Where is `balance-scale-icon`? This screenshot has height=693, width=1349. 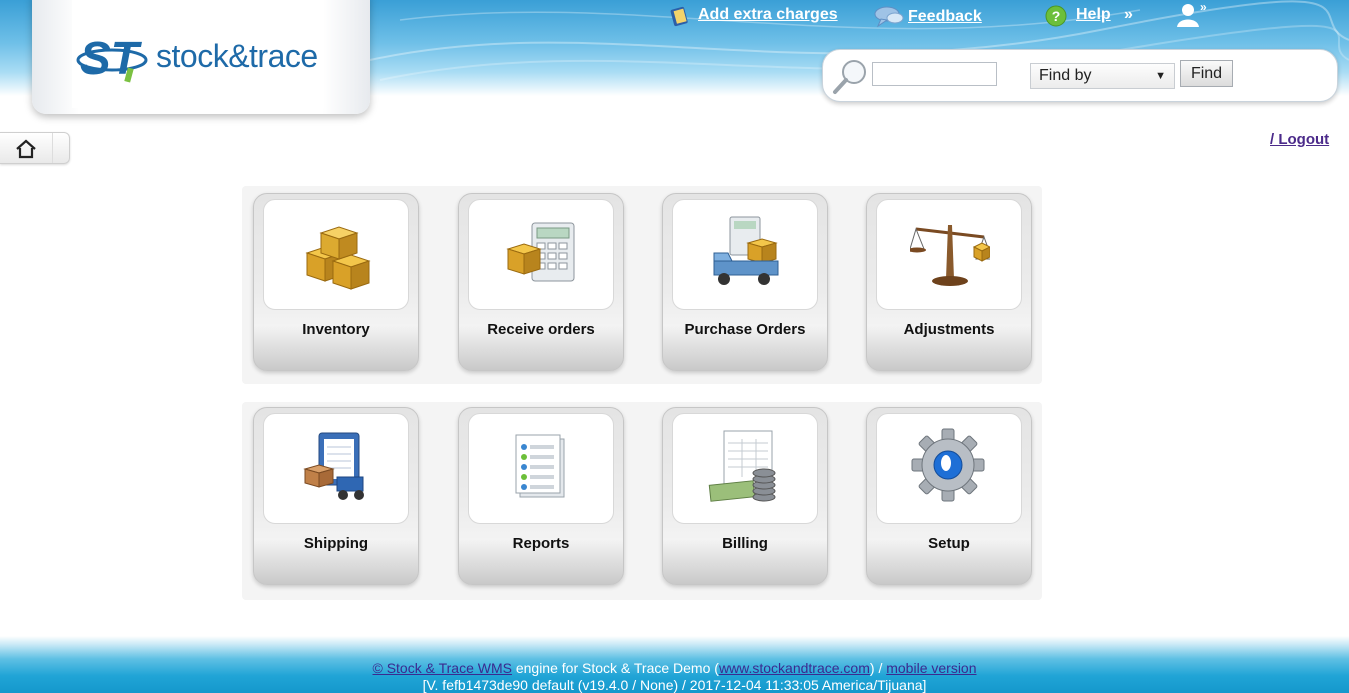
balance-scale-icon is located at coordinates (950, 255).